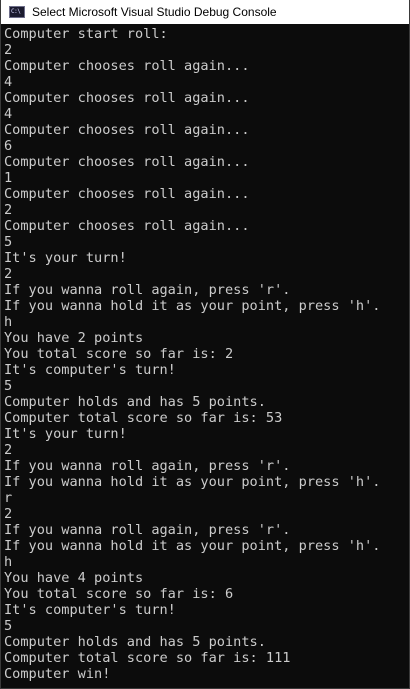 This screenshot has width=410, height=689. Describe the element at coordinates (57, 674) in the screenshot. I see `console-line: Computer win!` at that location.